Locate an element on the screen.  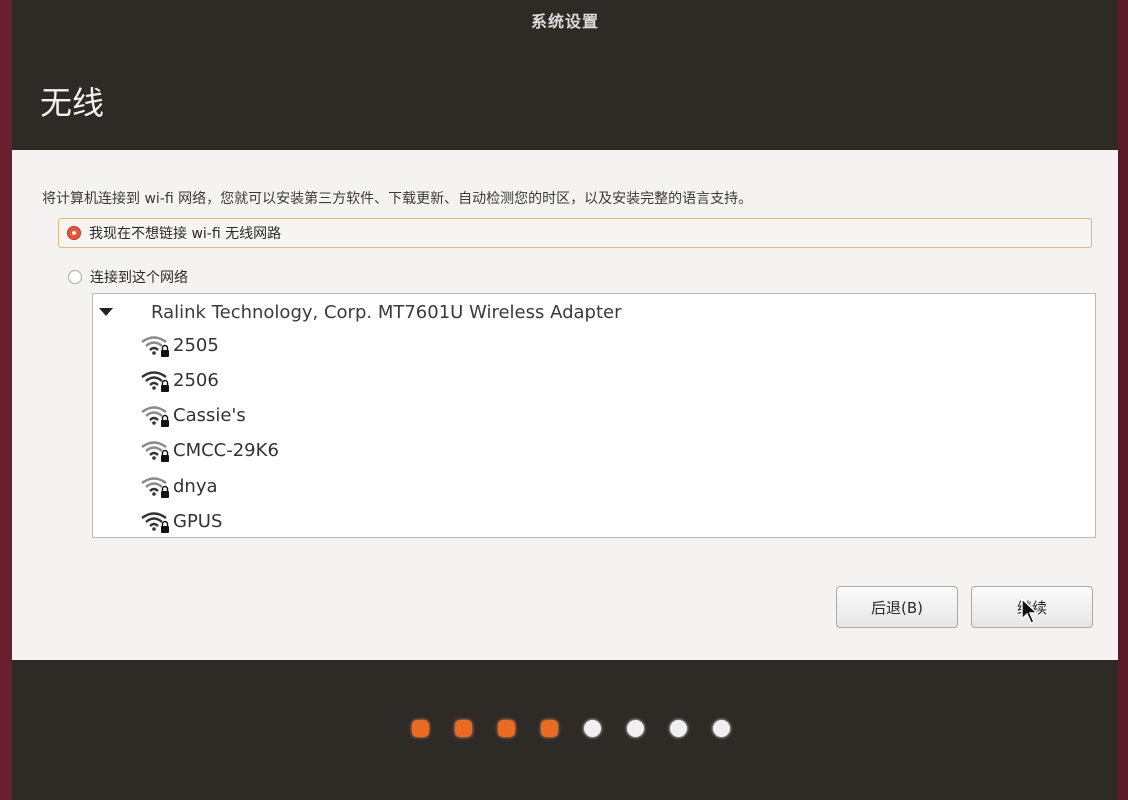
page-header: 无线 is located at coordinates (565, 95).